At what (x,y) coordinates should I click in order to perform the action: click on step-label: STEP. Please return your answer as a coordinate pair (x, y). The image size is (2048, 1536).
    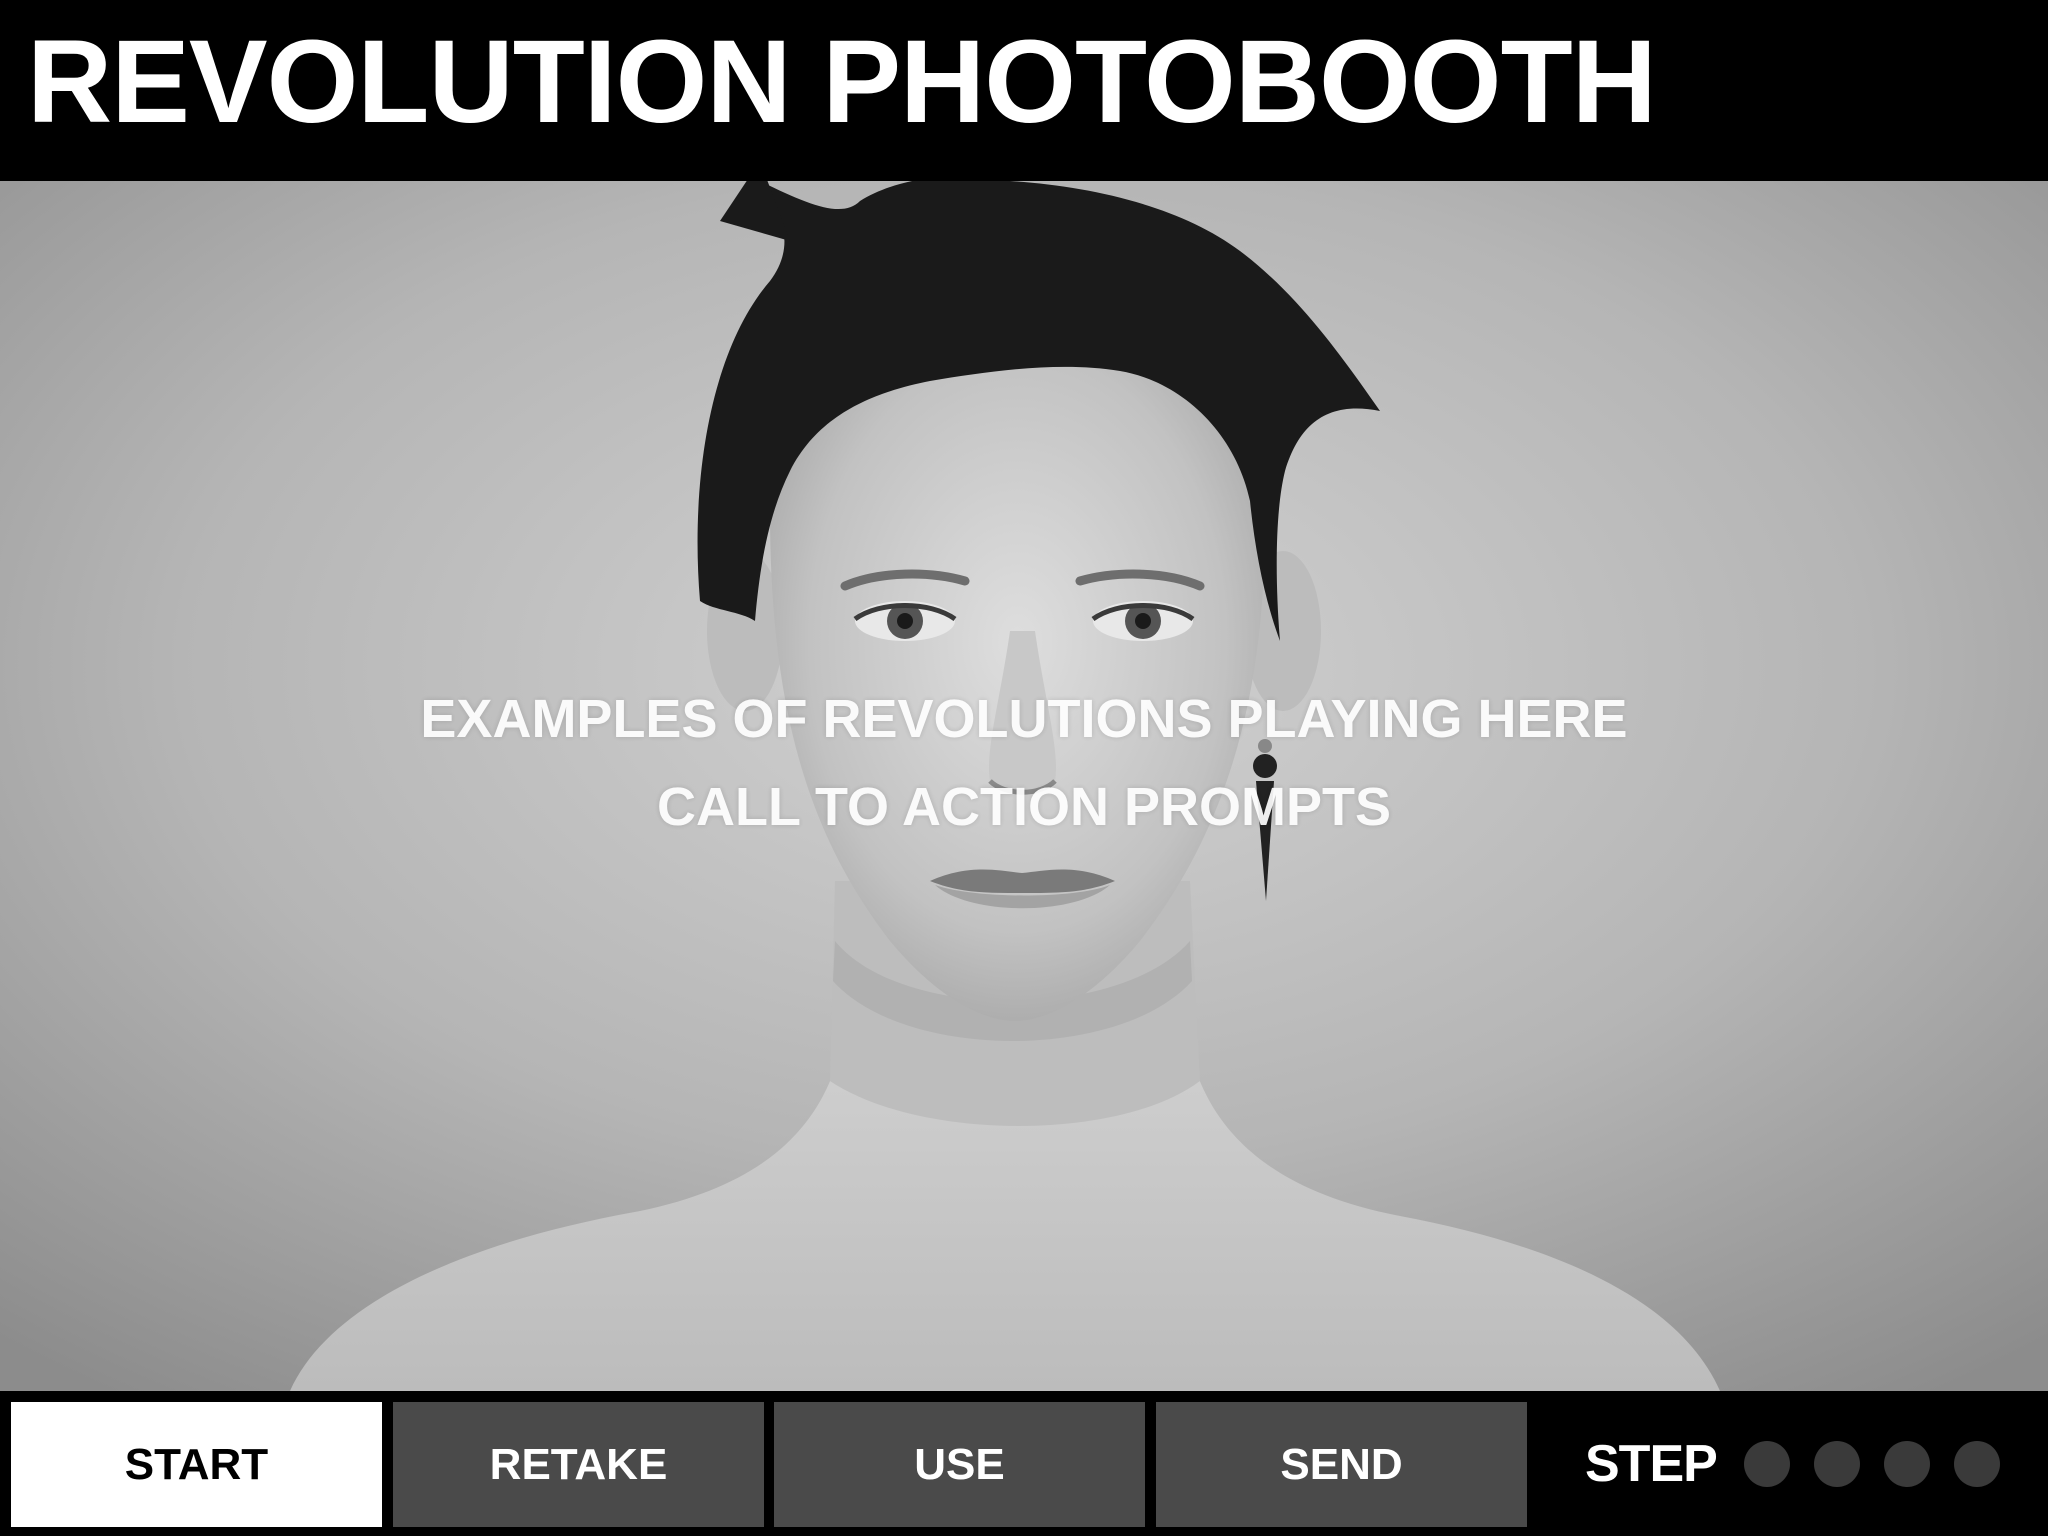
    Looking at the image, I should click on (1651, 1464).